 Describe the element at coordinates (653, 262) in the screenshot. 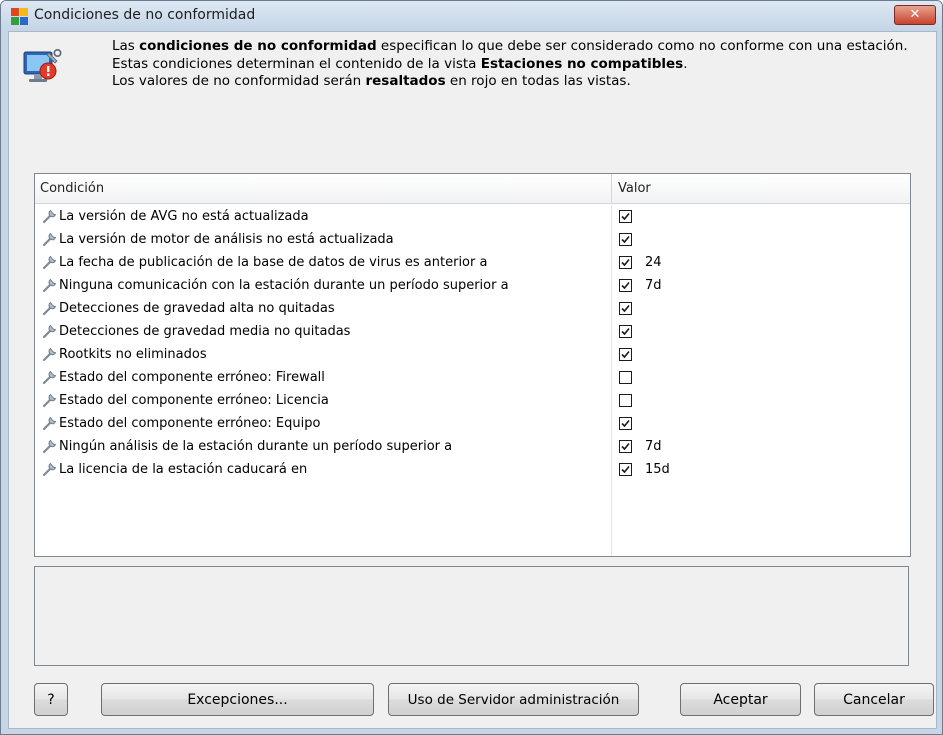

I see `condition-value: 24` at that location.